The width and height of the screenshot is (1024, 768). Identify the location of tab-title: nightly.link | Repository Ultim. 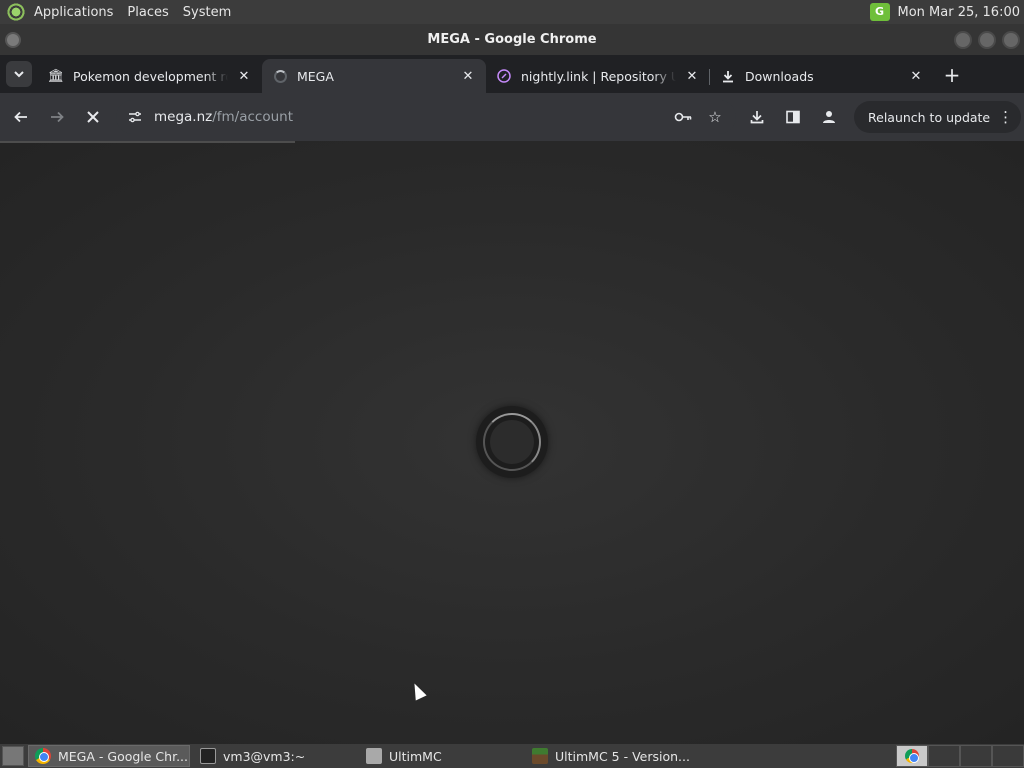
(598, 76).